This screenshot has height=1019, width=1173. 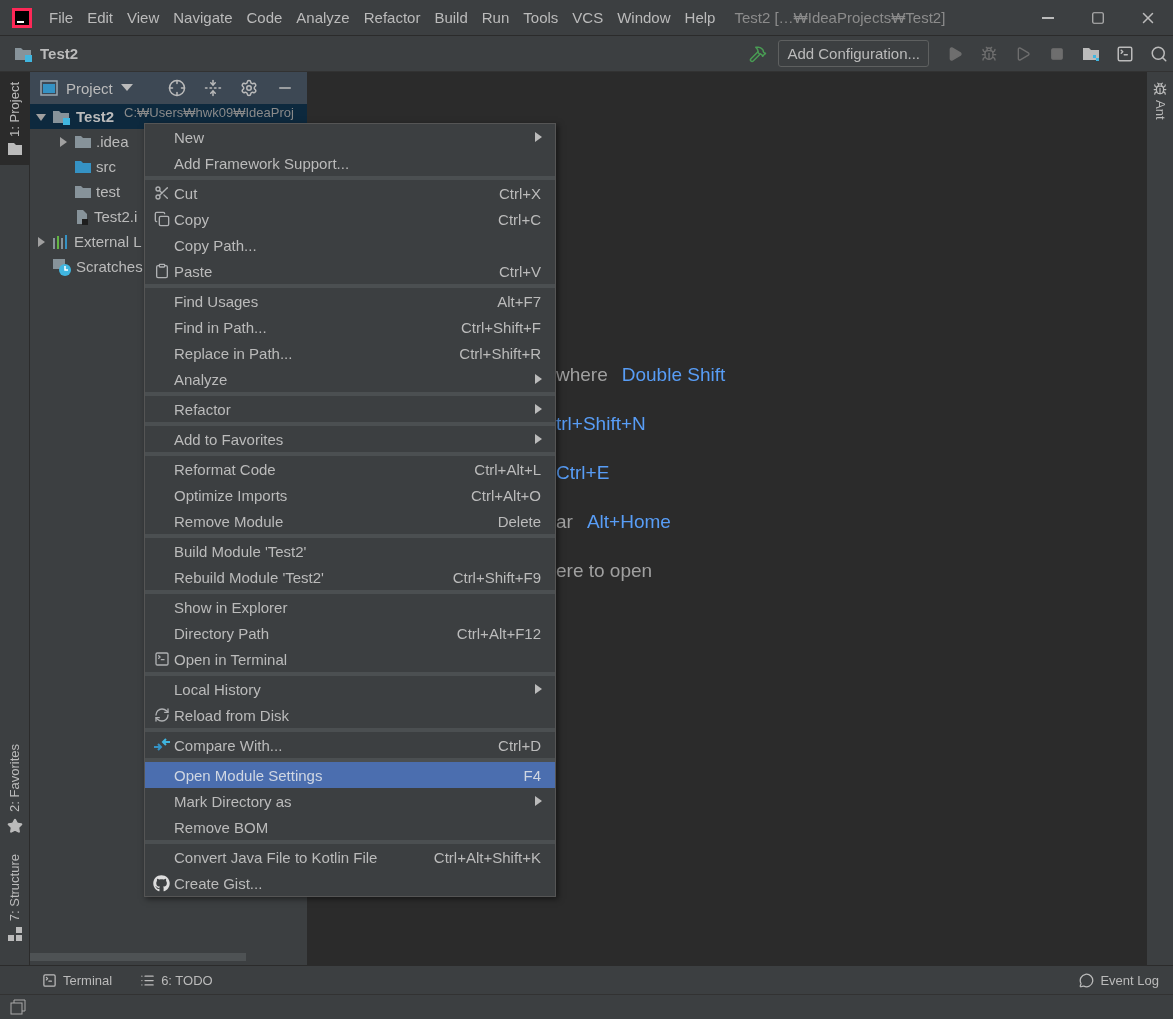 I want to click on window-title: Test2 […₩IdeaProjects₩Test2], so click(x=840, y=17).